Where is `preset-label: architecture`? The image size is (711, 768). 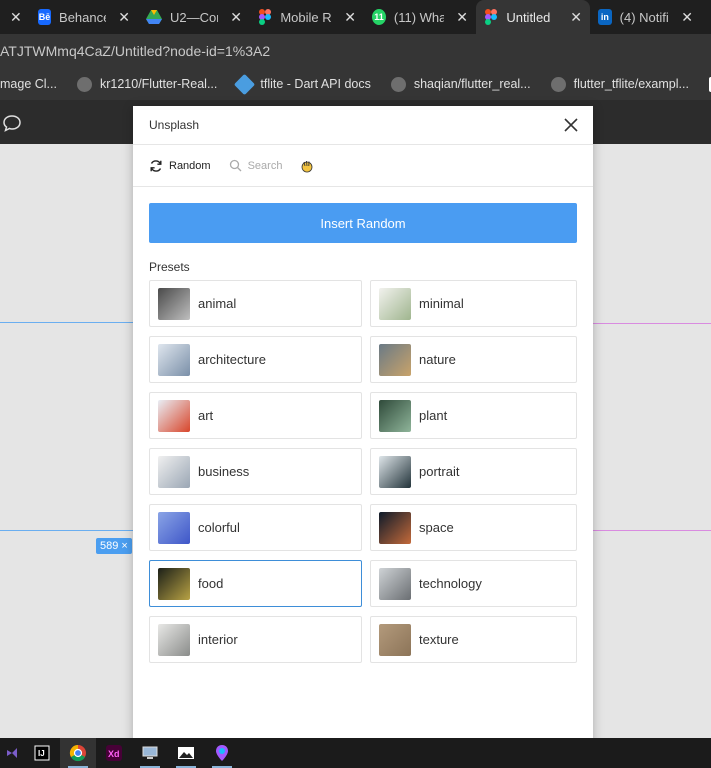 preset-label: architecture is located at coordinates (232, 359).